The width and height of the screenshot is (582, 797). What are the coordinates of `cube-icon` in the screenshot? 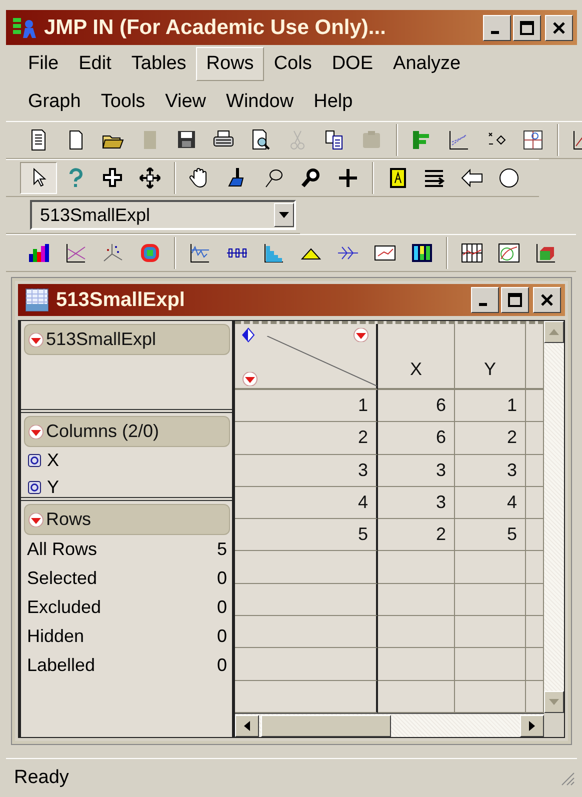 It's located at (546, 253).